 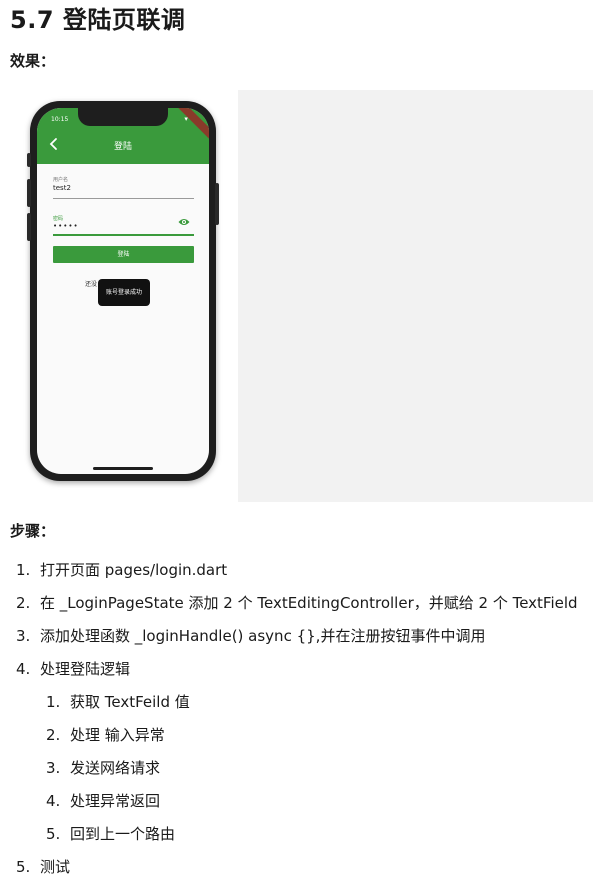 What do you see at coordinates (58, 219) in the screenshot?
I see `password-label: 密码` at bounding box center [58, 219].